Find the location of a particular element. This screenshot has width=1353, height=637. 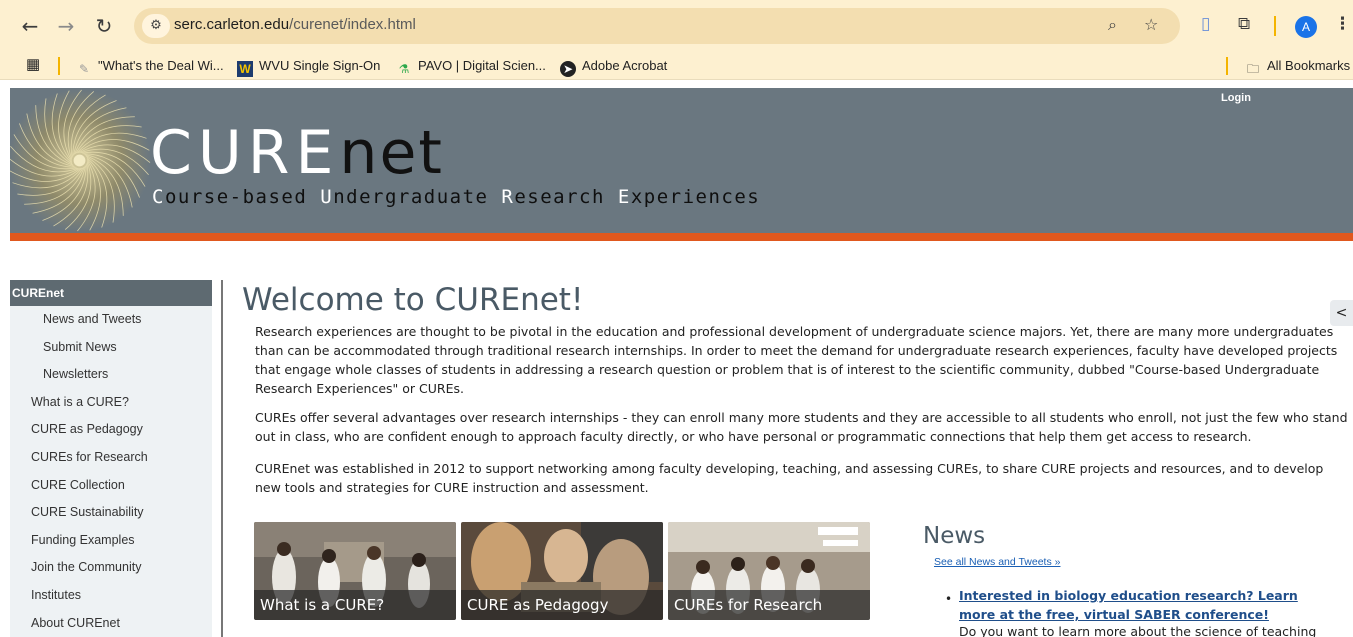

sidebar-item-institutes: Institutes is located at coordinates (111, 596).